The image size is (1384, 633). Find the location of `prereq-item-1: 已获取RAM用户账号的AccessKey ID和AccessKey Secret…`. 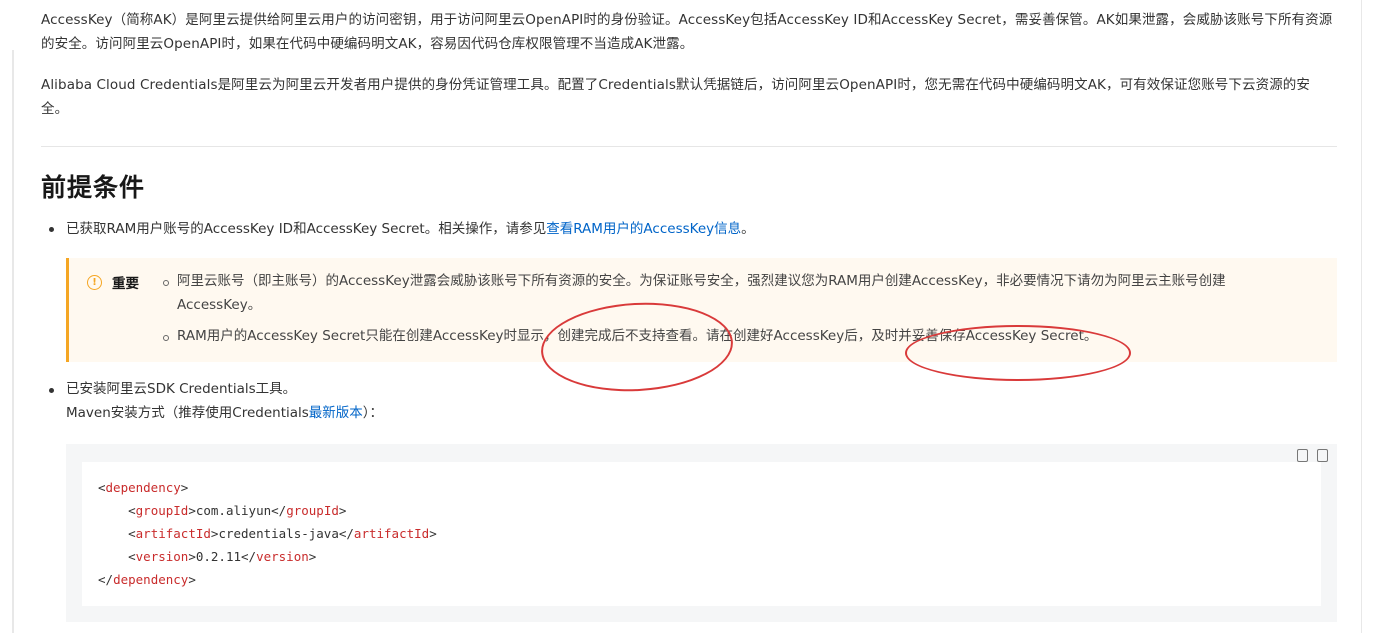

prereq-item-1: 已获取RAM用户账号的AccessKey ID和AccessKey Secret… is located at coordinates (410, 229).